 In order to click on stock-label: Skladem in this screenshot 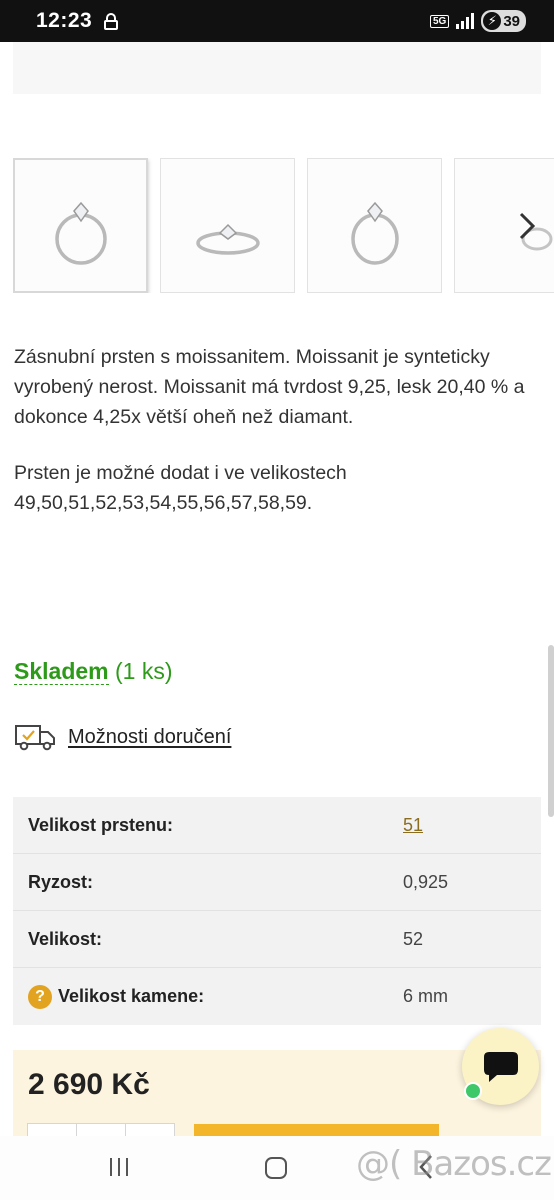, I will do `click(61, 671)`.